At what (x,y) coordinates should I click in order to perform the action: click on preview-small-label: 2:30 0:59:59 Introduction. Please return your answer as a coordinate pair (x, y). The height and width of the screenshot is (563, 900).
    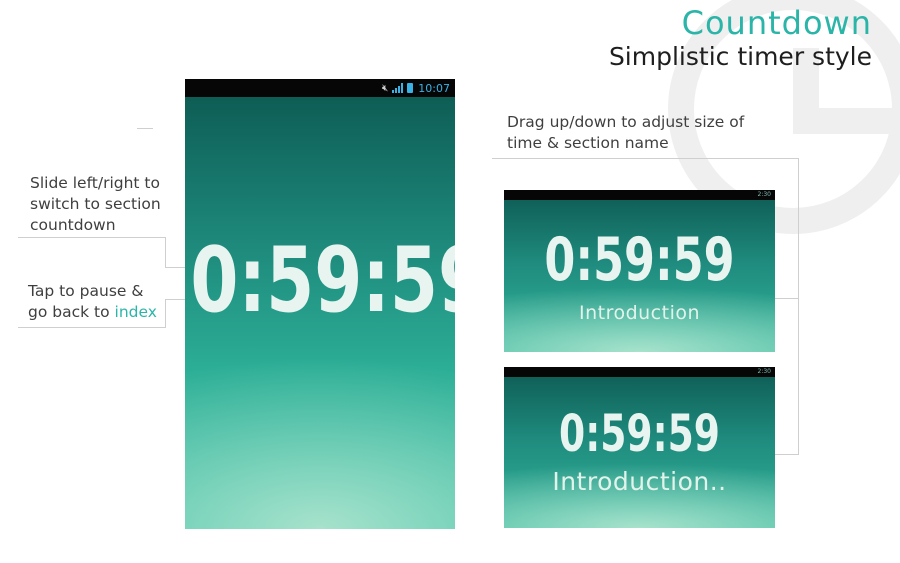
    Looking at the image, I should click on (639, 271).